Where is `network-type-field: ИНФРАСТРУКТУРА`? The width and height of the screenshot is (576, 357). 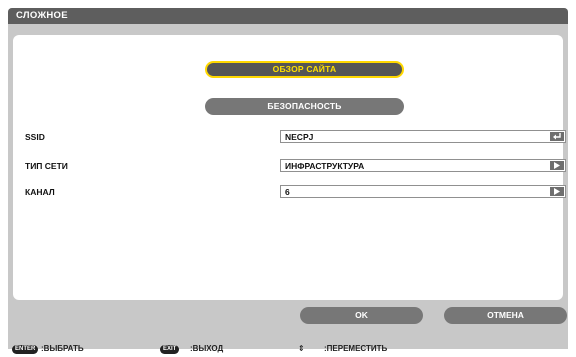
network-type-field: ИНФРАСТРУКТУРА is located at coordinates (423, 165).